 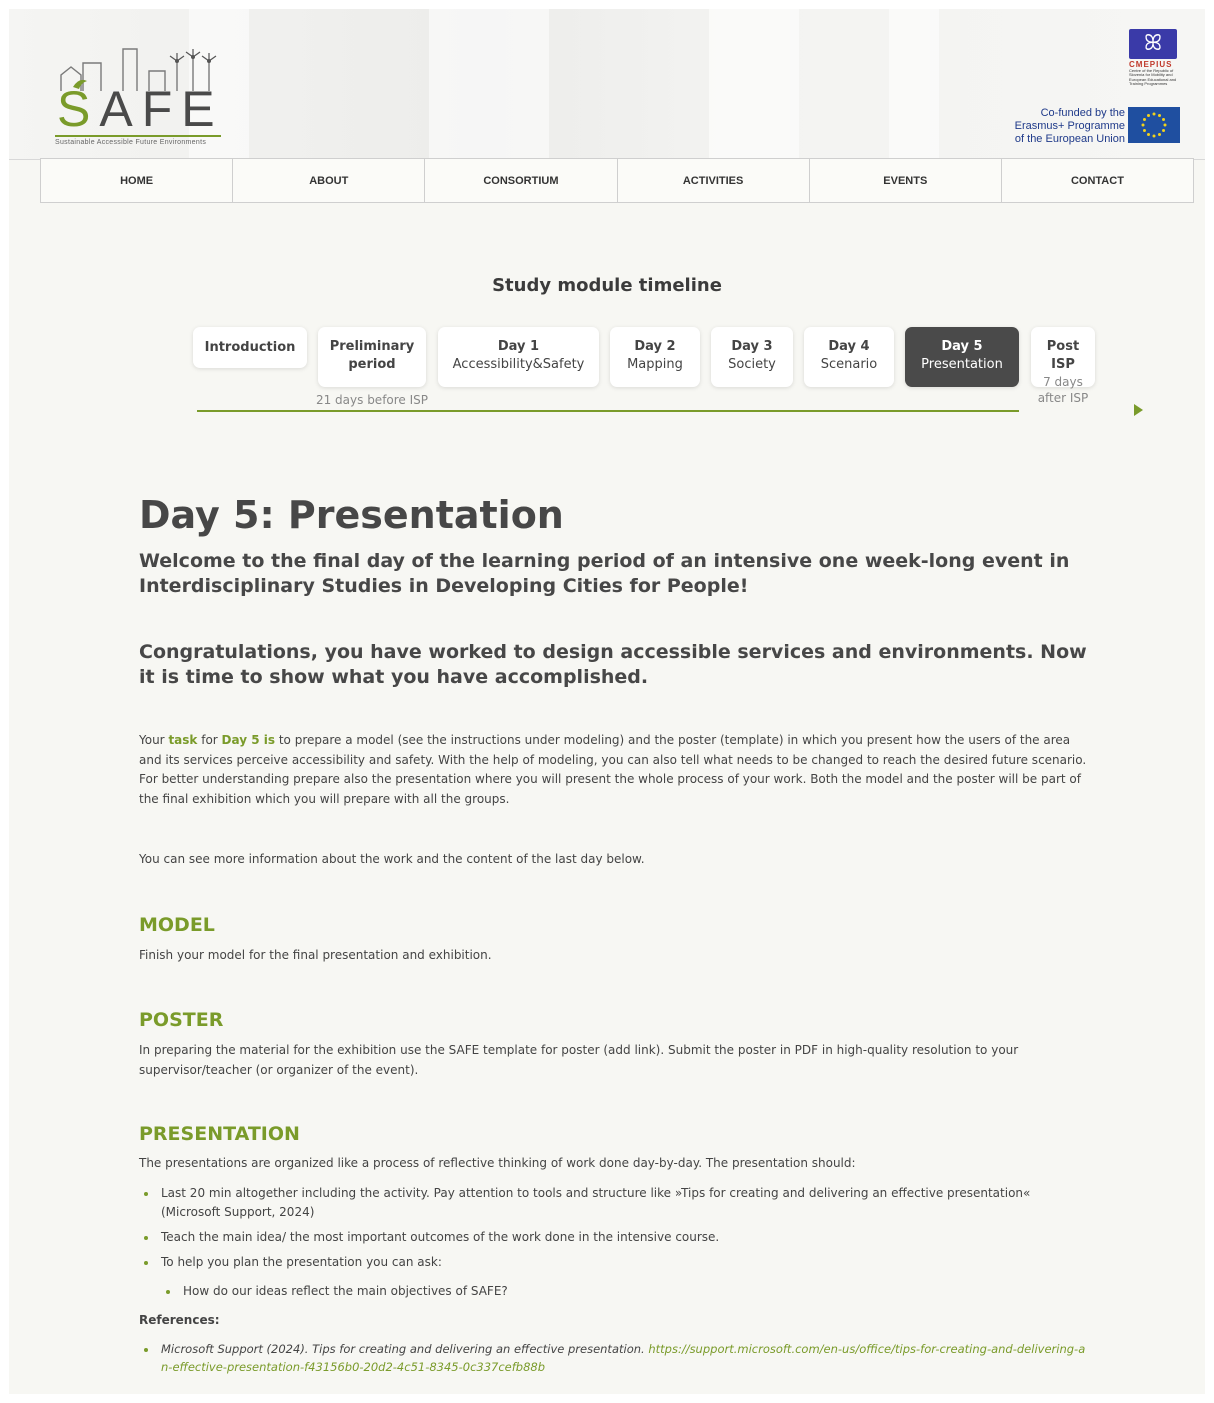 I want to click on presentation-heading: PRESENTATION, so click(x=219, y=1134).